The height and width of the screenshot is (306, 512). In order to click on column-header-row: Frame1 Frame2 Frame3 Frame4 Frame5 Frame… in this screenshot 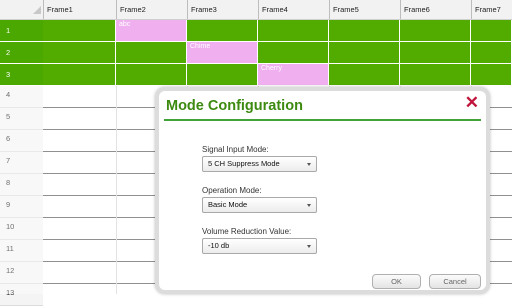, I will do `click(256, 10)`.